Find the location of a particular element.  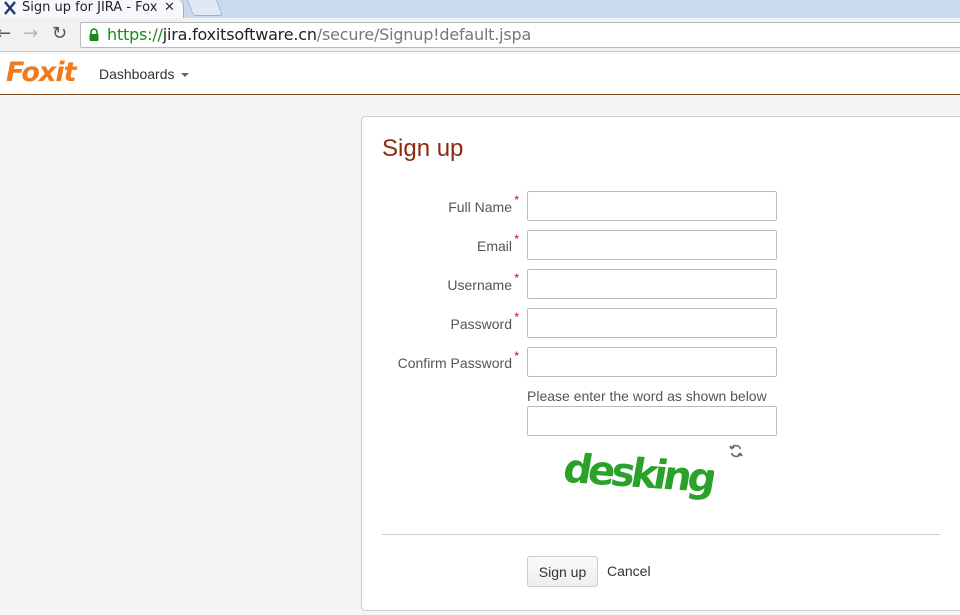

tab-title: Sign up for JIRA - Foxit is located at coordinates (90, 7).